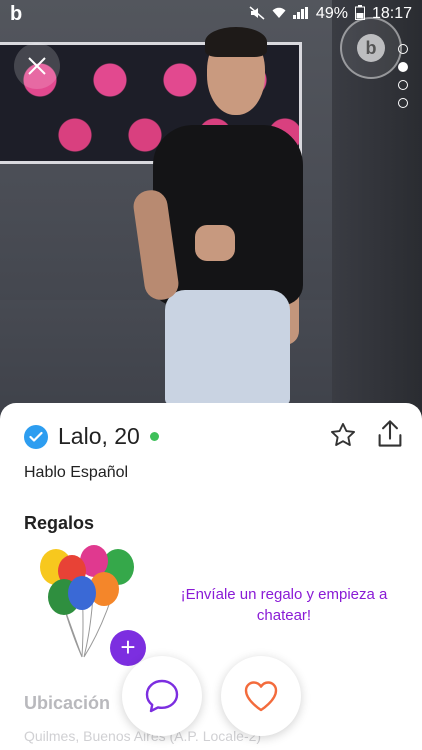  What do you see at coordinates (279, 14) in the screenshot?
I see `wifi-icon` at bounding box center [279, 14].